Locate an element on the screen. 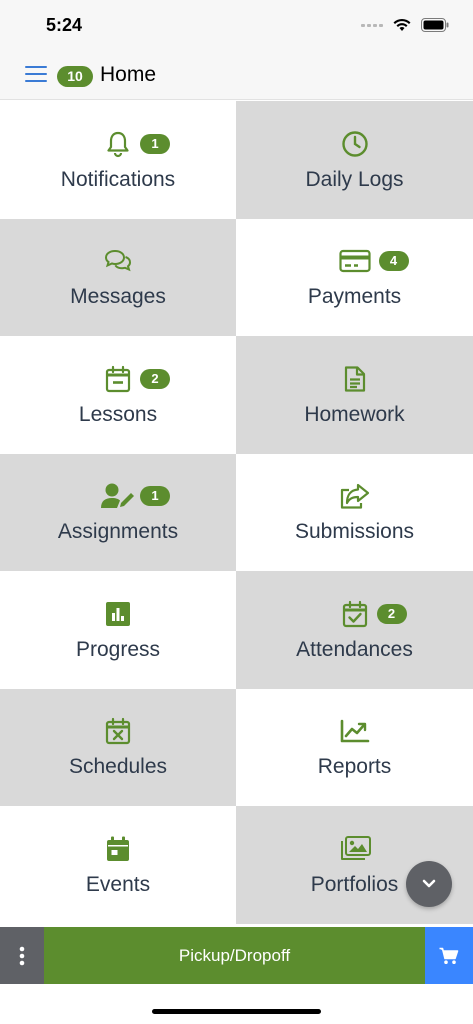  tile-label: Notifications is located at coordinates (118, 179).